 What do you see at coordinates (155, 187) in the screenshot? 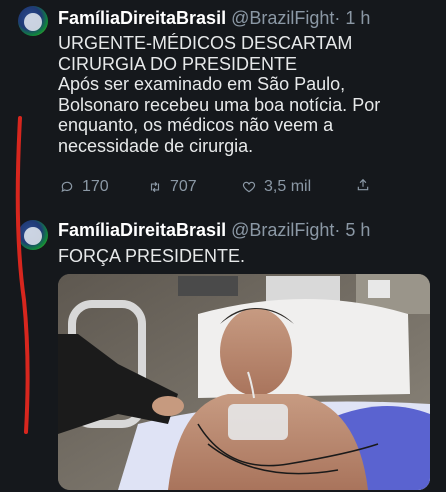
I see `retweet-icon` at bounding box center [155, 187].